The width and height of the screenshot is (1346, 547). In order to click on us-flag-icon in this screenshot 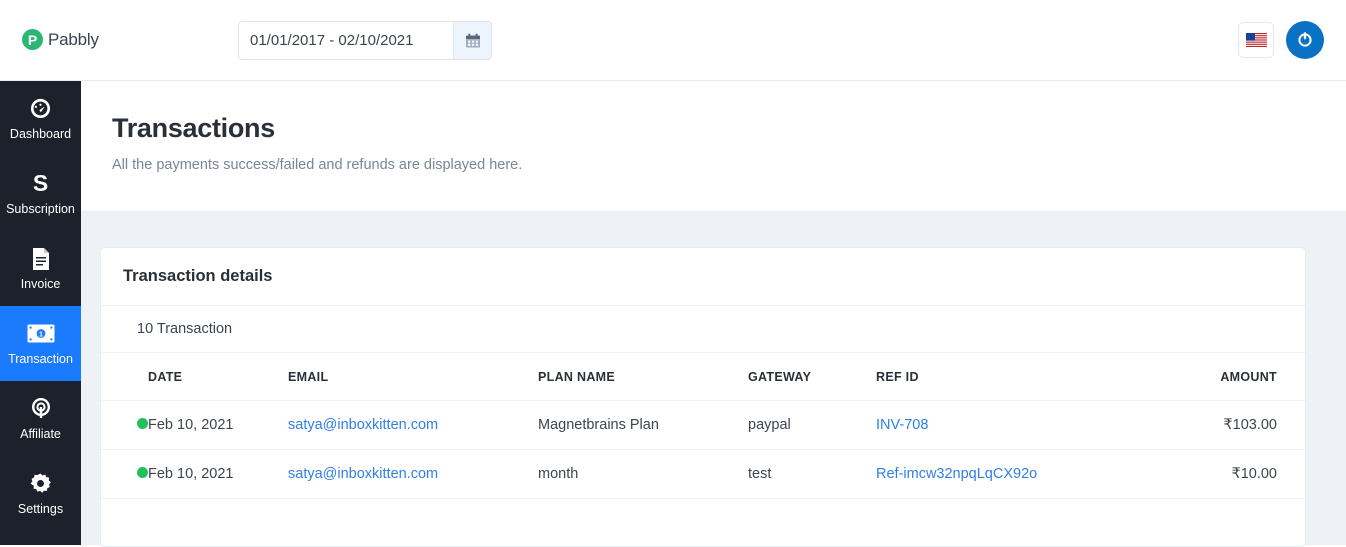, I will do `click(1256, 40)`.